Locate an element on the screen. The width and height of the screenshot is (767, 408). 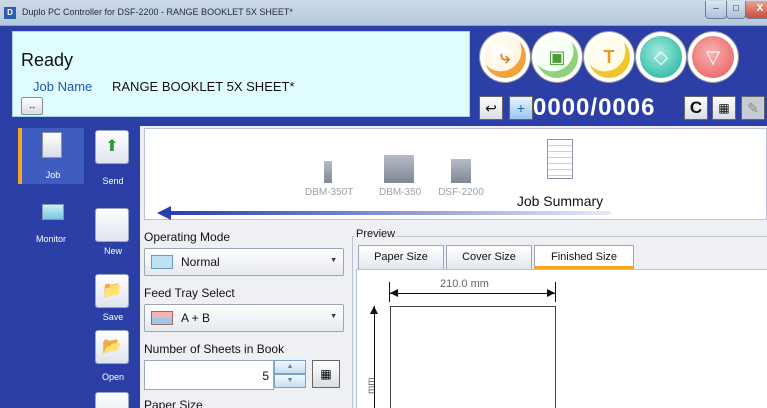
operating-mode-label: Operating Mode is located at coordinates (187, 237).